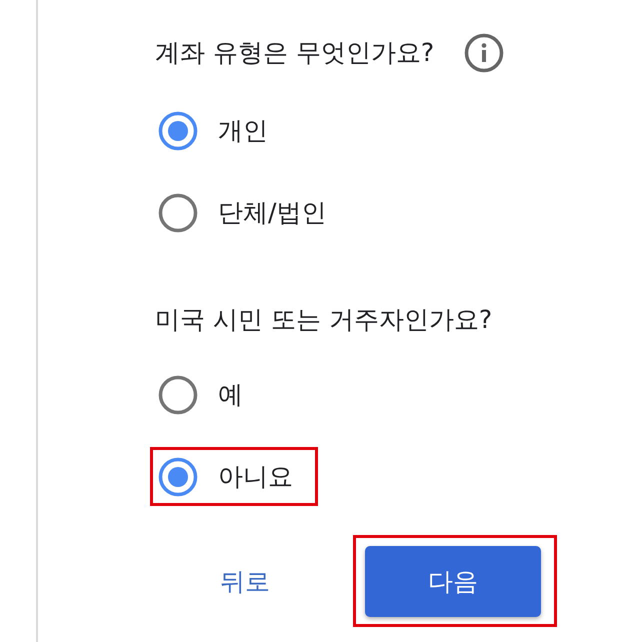  What do you see at coordinates (230, 395) in the screenshot?
I see `option-label: 예` at bounding box center [230, 395].